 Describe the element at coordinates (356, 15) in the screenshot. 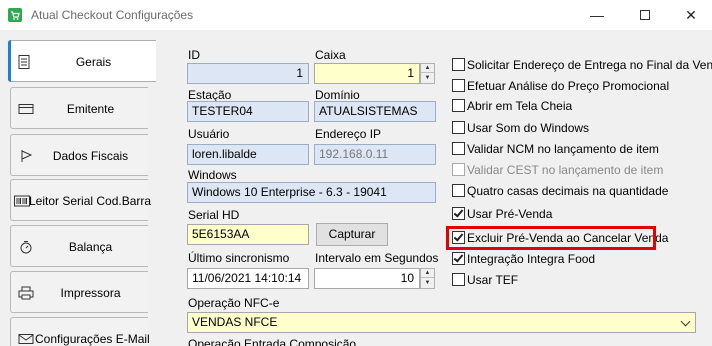

I see `title-bar: Atual Checkout Configurações — ✕` at that location.